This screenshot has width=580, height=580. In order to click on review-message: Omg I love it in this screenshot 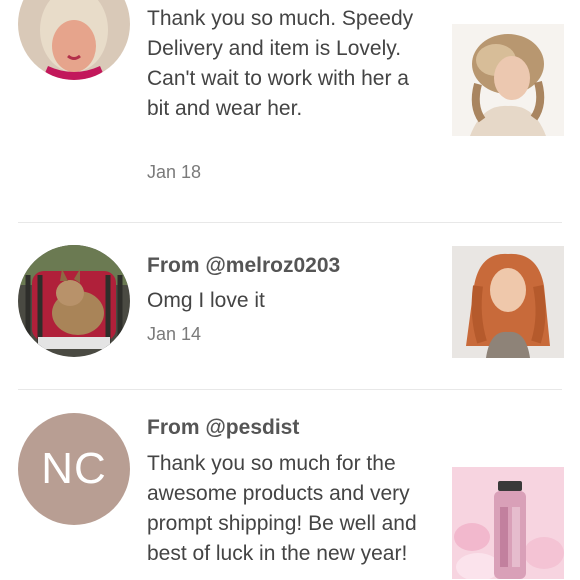, I will do `click(206, 300)`.